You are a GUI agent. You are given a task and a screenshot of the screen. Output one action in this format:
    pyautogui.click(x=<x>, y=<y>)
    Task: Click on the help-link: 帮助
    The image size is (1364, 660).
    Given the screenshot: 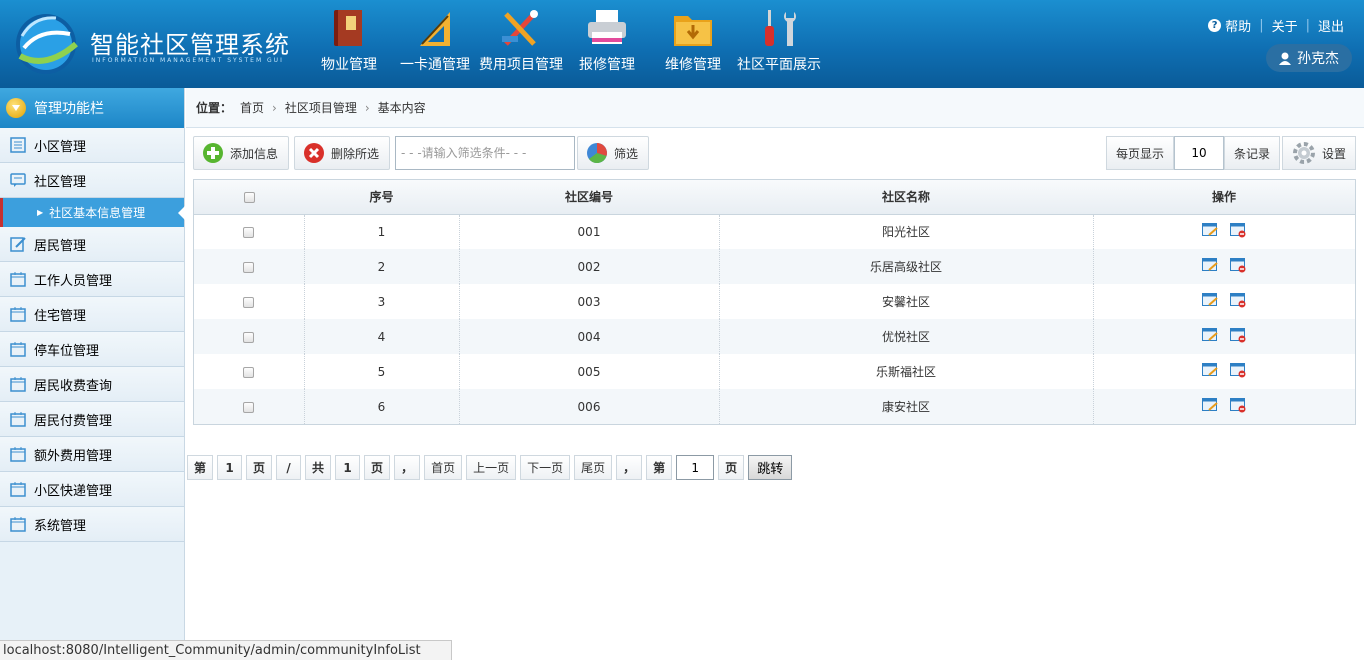 What is the action you would take?
    pyautogui.click(x=1238, y=25)
    